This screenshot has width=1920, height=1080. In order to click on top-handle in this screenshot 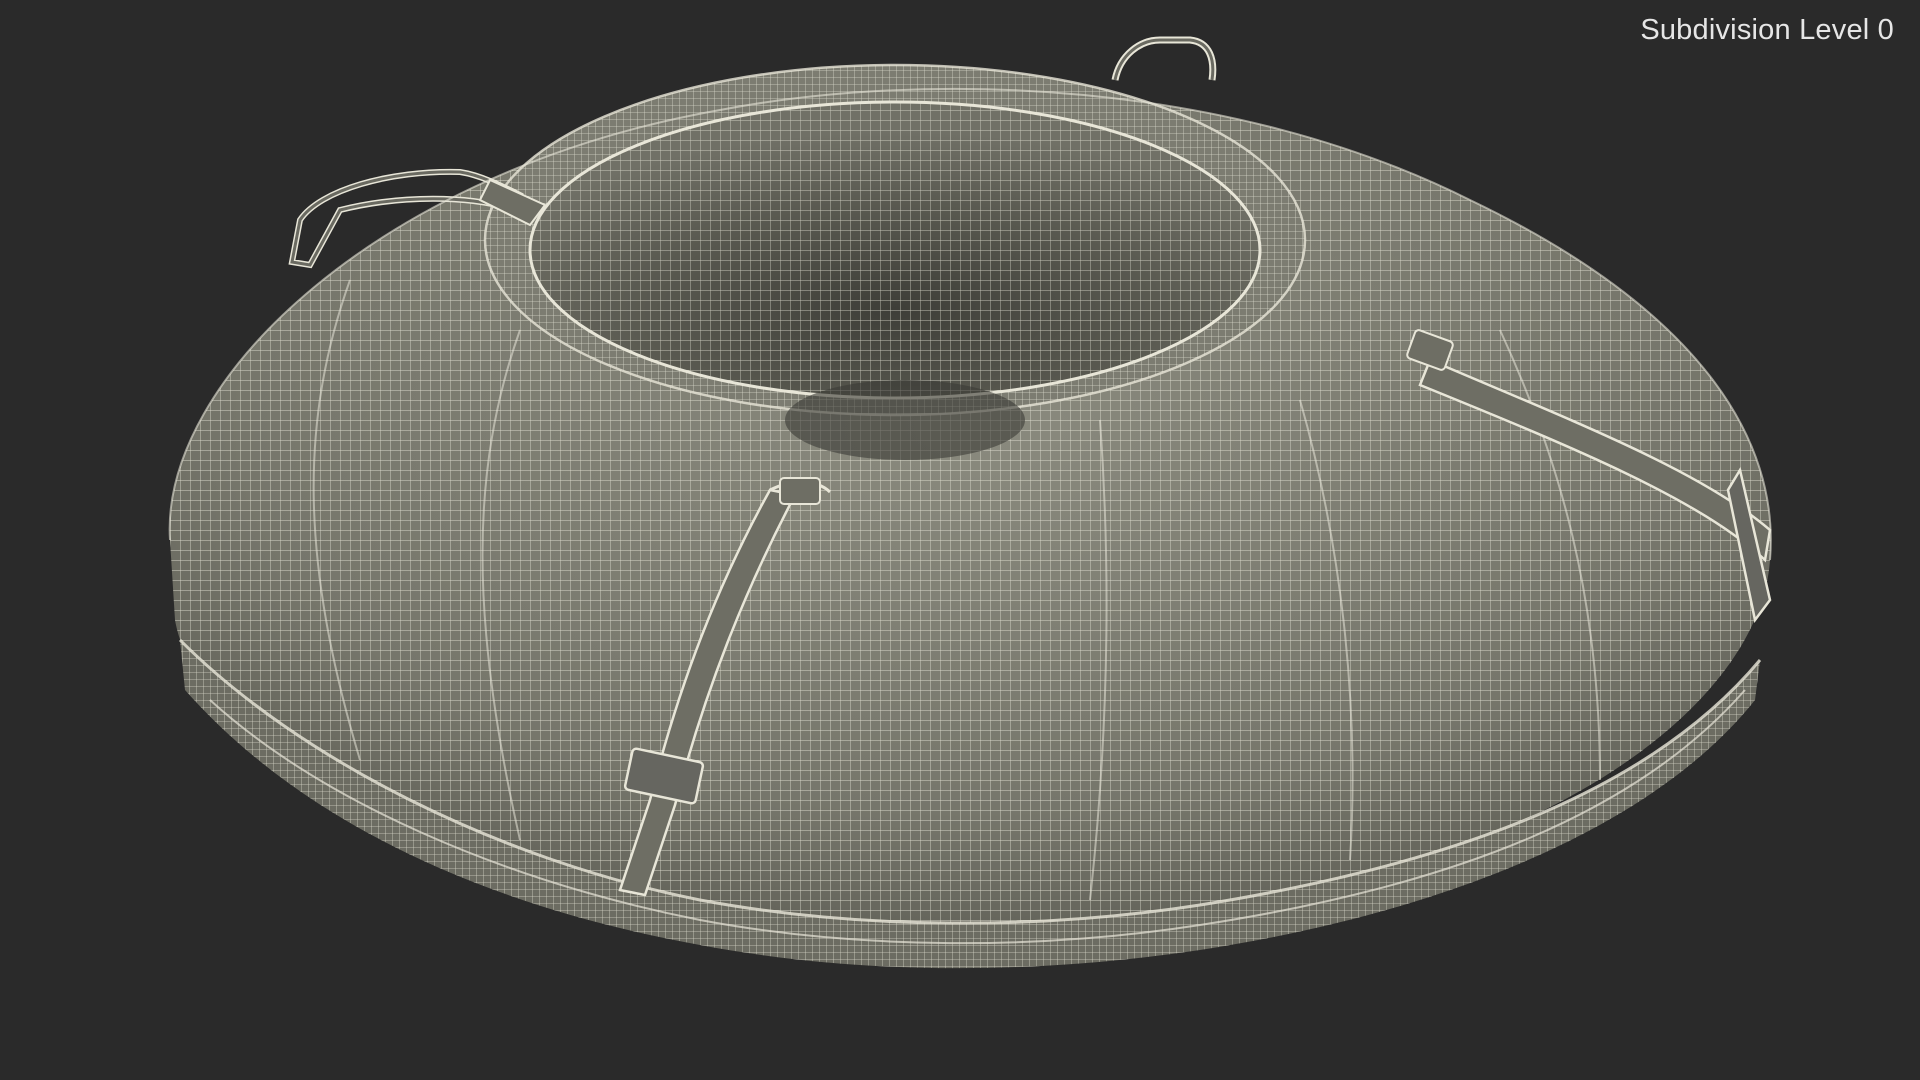, I will do `click(1164, 58)`.